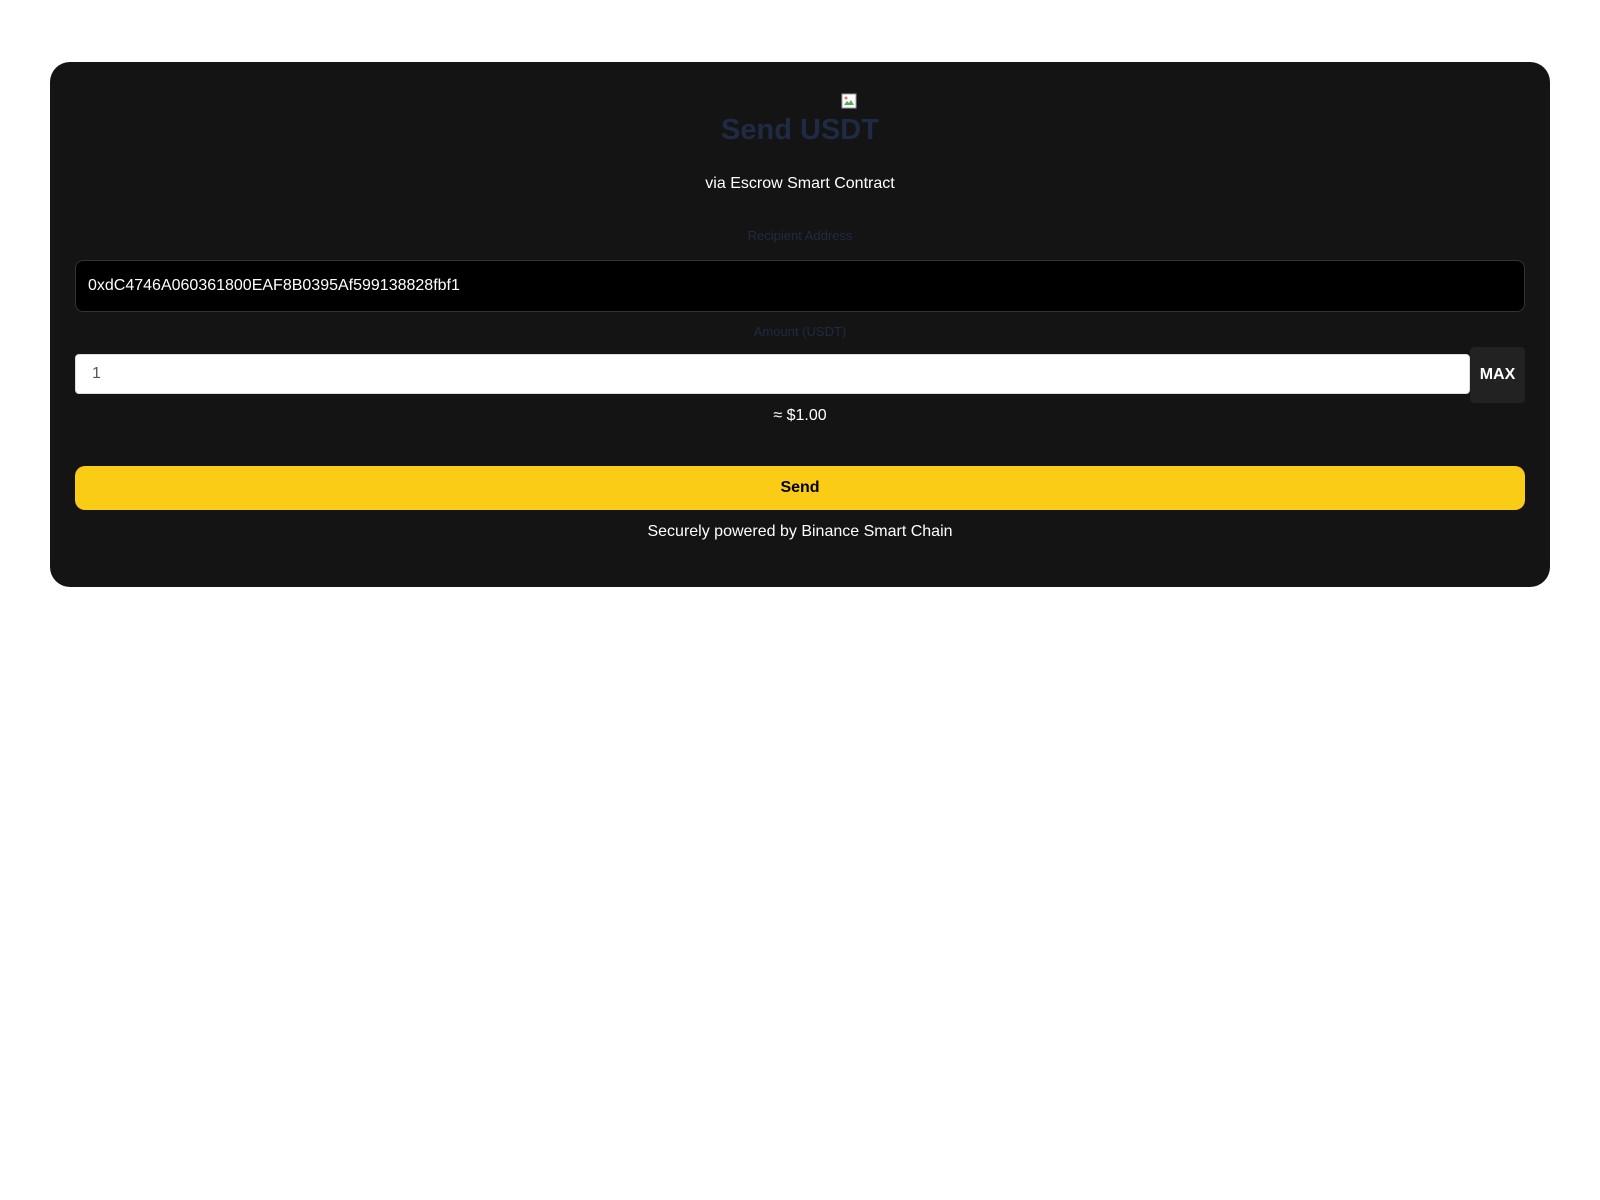  Describe the element at coordinates (800, 130) in the screenshot. I see `page-title: Send USDT` at that location.